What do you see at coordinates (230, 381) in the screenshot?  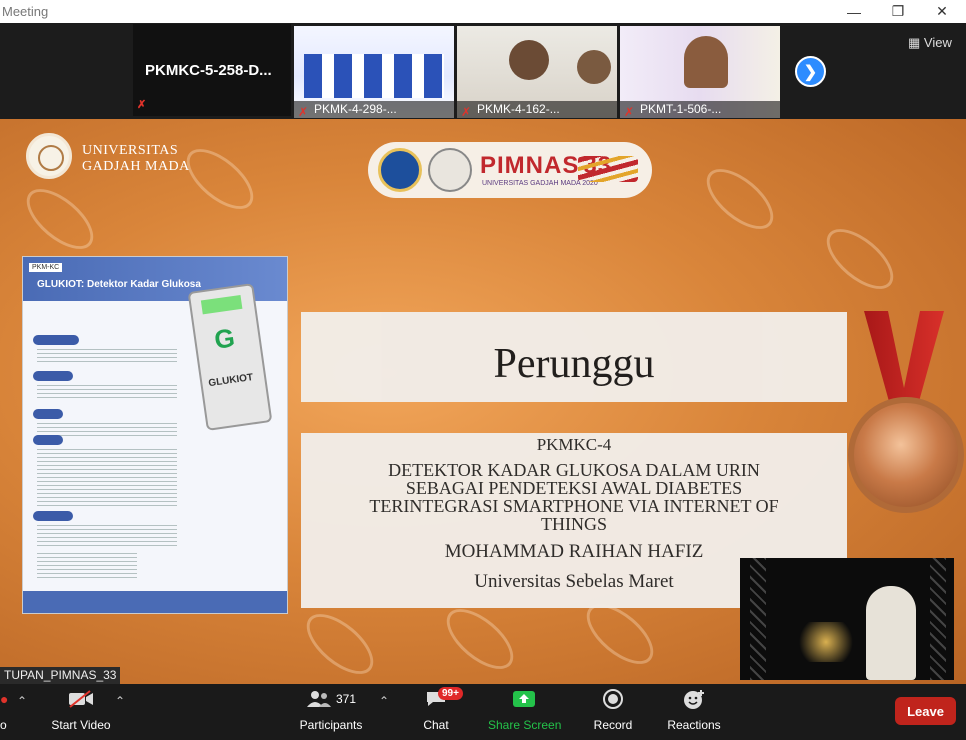 I see `device-label: GLUKIOT` at bounding box center [230, 381].